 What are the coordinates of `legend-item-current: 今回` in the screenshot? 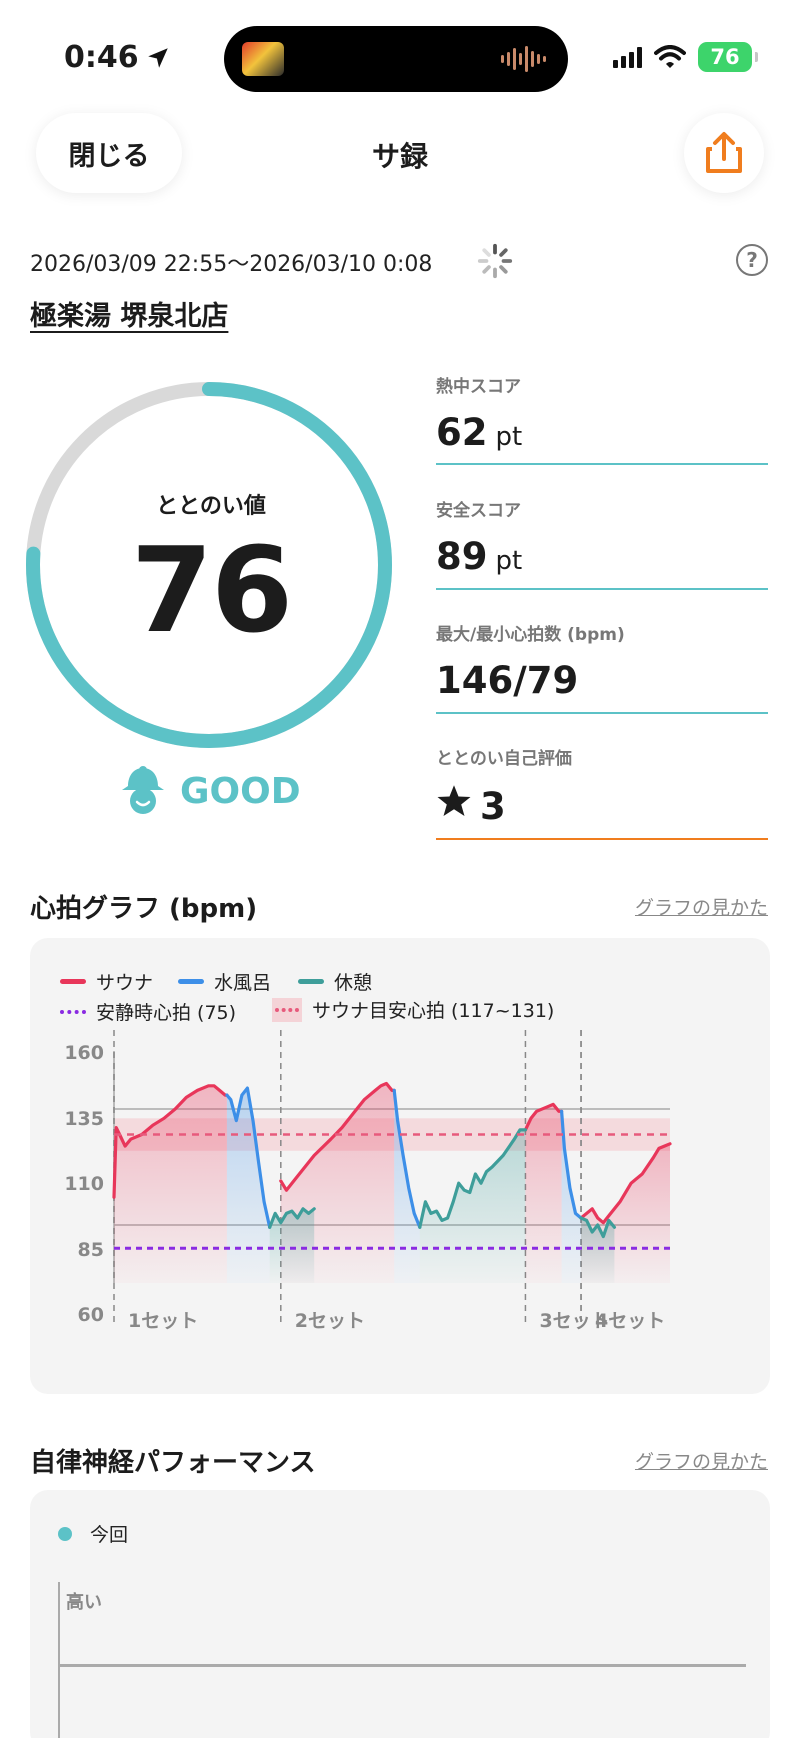 It's located at (93, 1533).